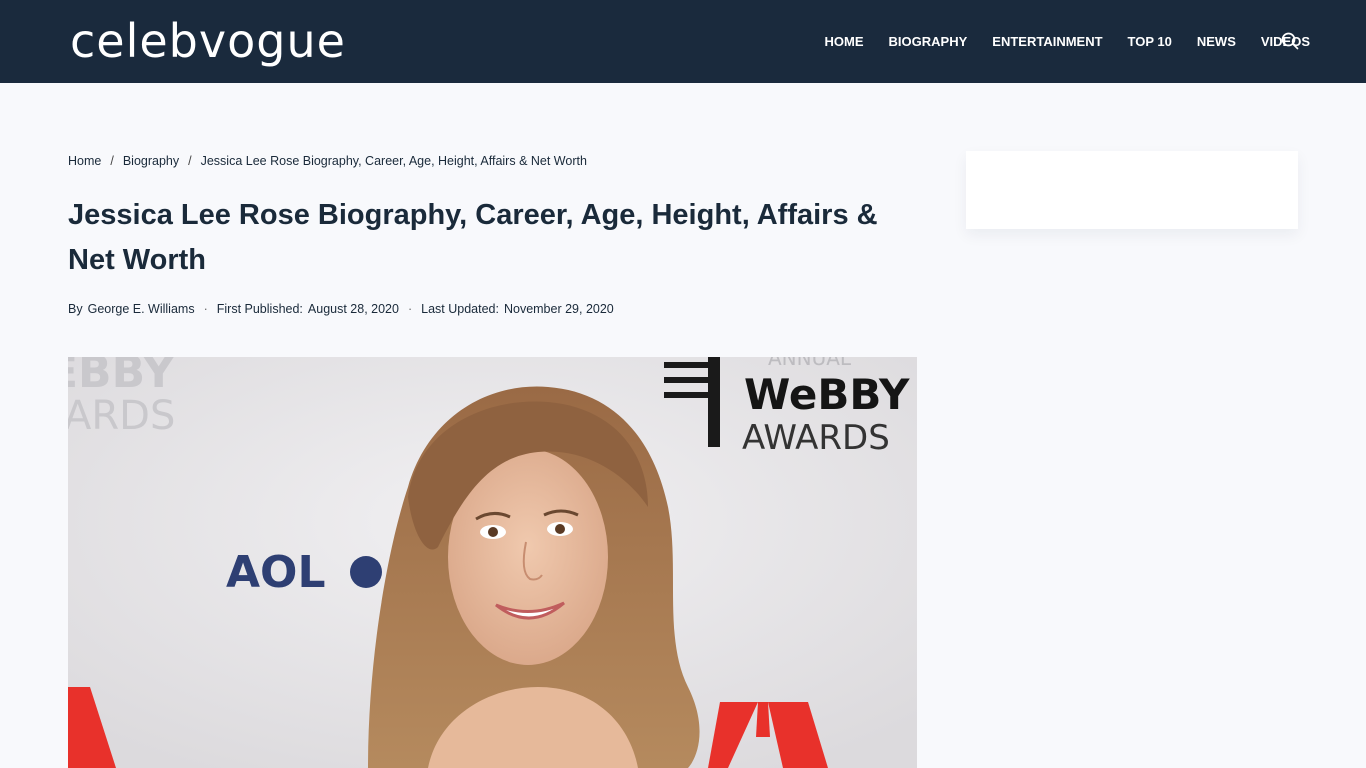 The width and height of the screenshot is (1366, 768). Describe the element at coordinates (1216, 41) in the screenshot. I see `nav-item-news: NEWS` at that location.